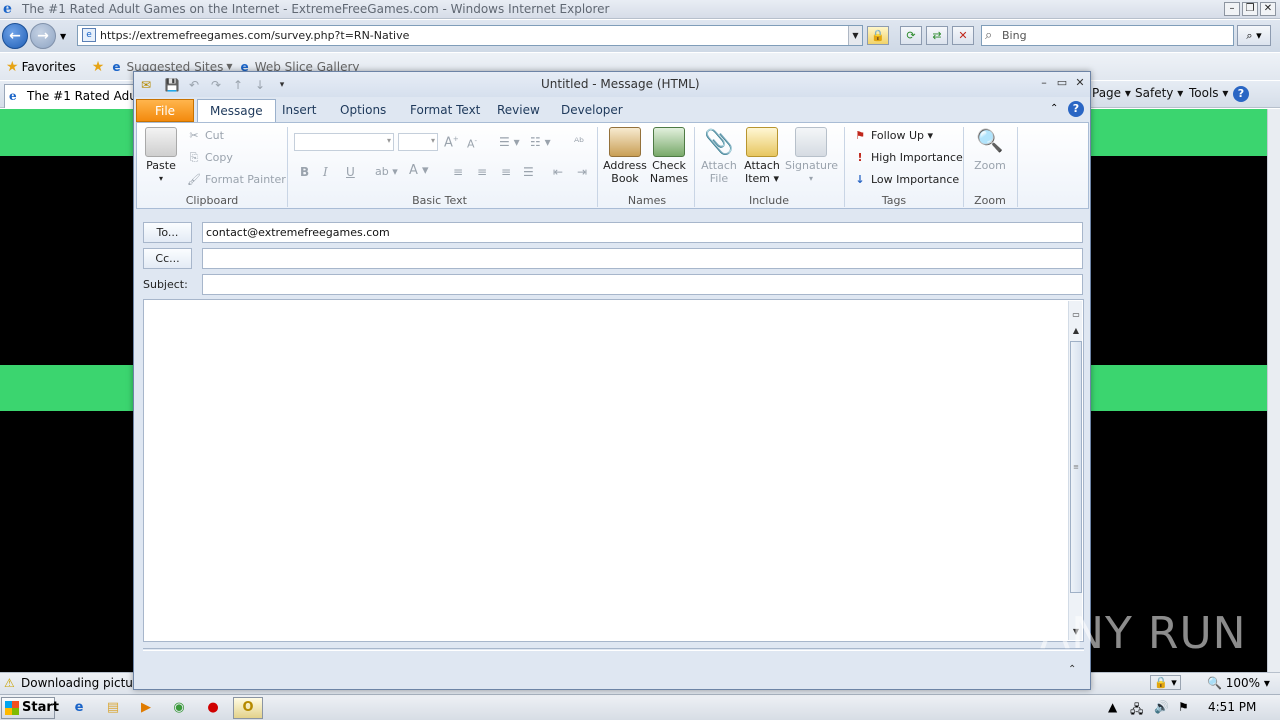  Describe the element at coordinates (1232, 707) in the screenshot. I see `tray-clock: 4:51 PM` at that location.